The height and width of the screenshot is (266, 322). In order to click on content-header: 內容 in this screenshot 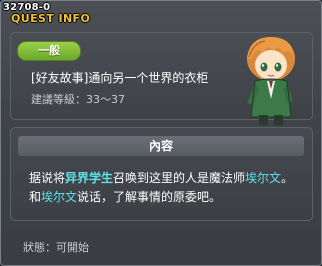, I will do `click(161, 146)`.